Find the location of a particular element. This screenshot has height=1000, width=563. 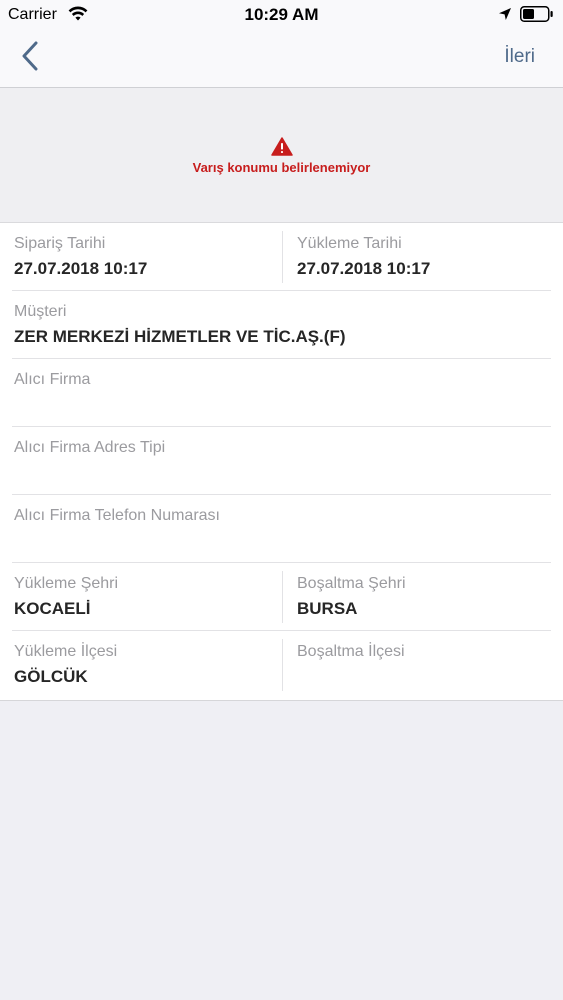

receiver-phone-row: Alıcı Firma Telefon Numarası is located at coordinates (281, 529).